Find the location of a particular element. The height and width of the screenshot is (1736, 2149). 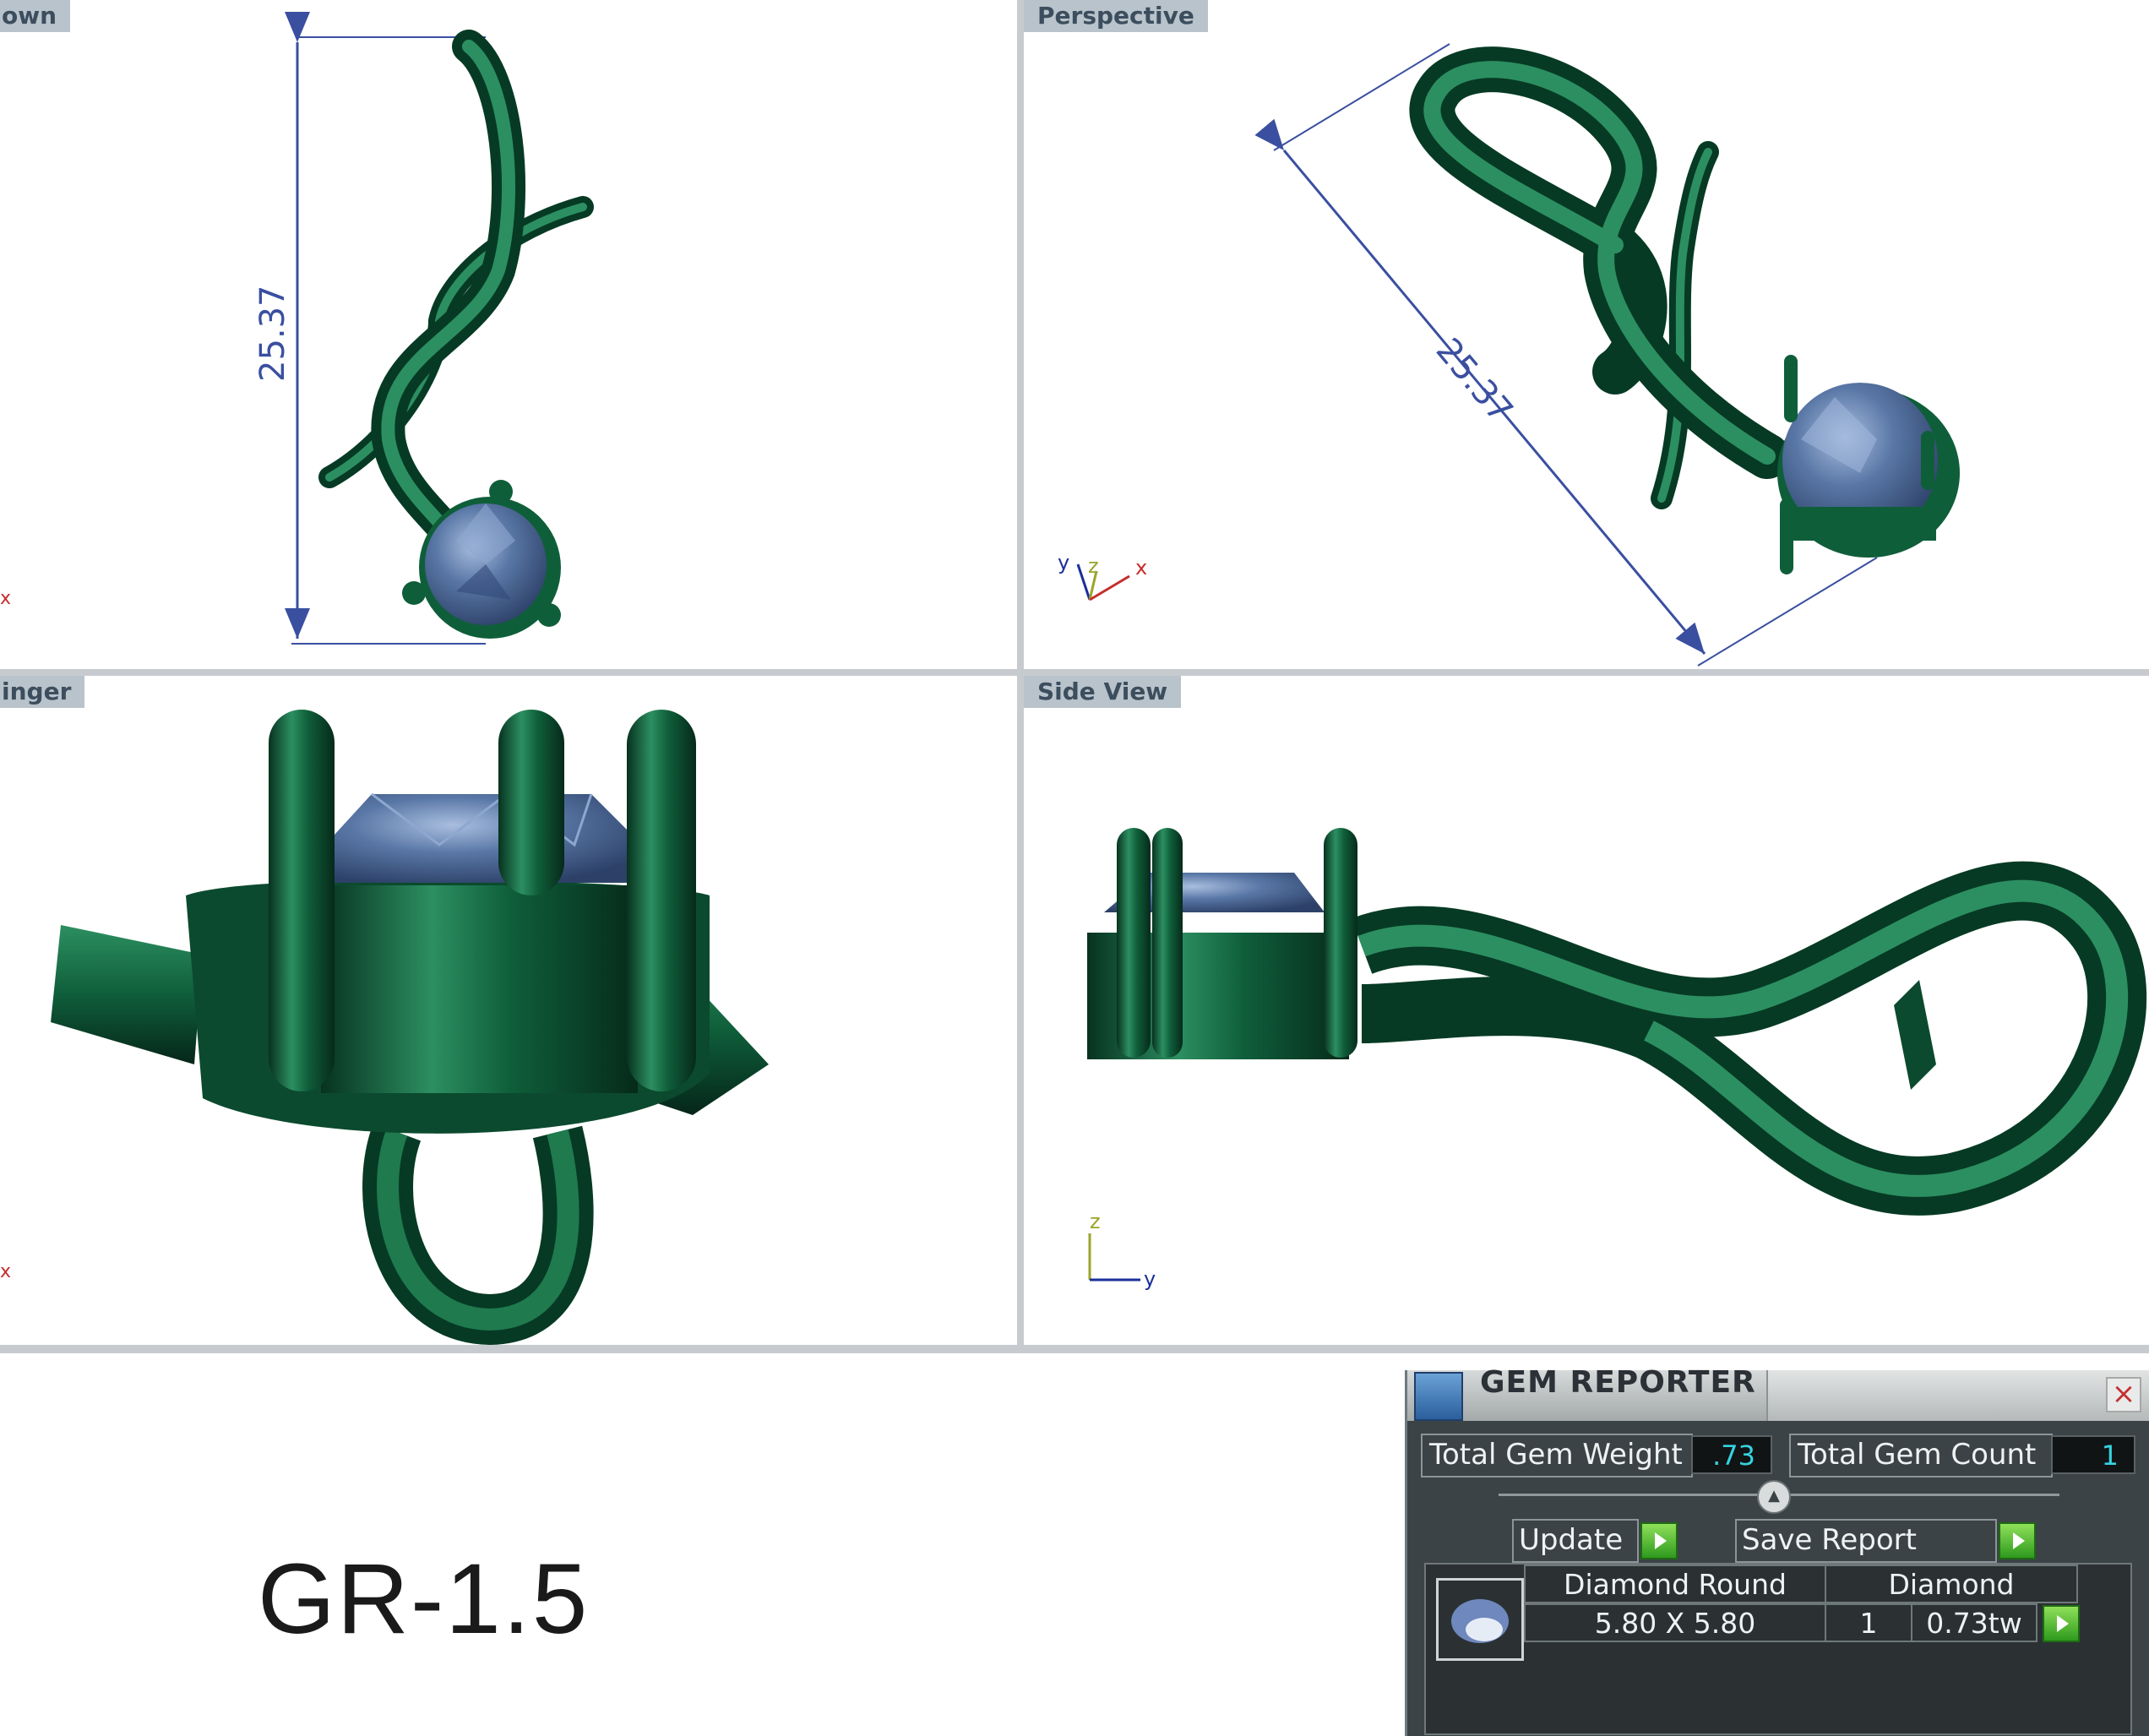

total-gem-count-label: Total Gem Count is located at coordinates (1921, 1456).